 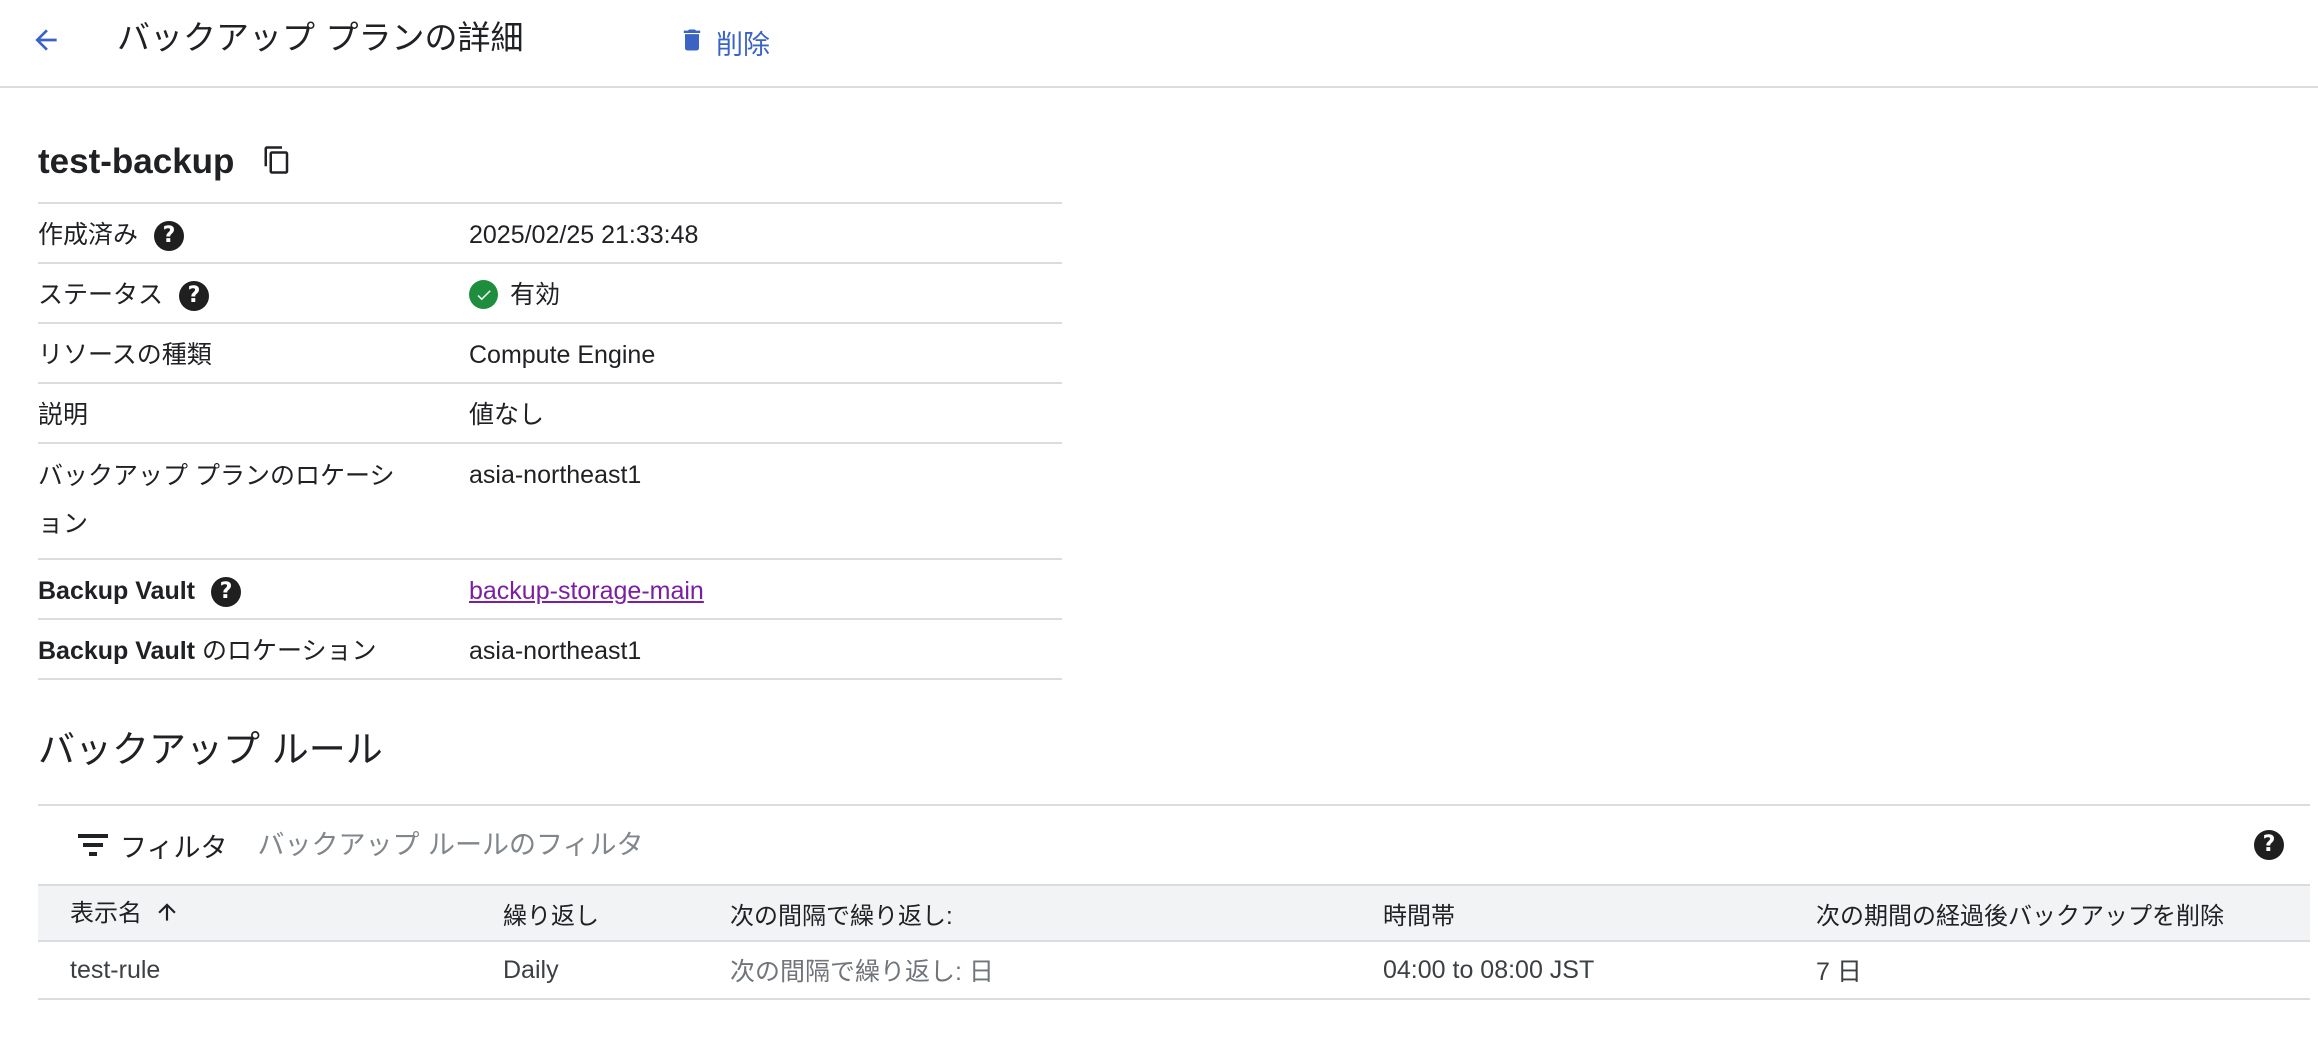 What do you see at coordinates (167, 915) in the screenshot?
I see `arrow-upward-icon` at bounding box center [167, 915].